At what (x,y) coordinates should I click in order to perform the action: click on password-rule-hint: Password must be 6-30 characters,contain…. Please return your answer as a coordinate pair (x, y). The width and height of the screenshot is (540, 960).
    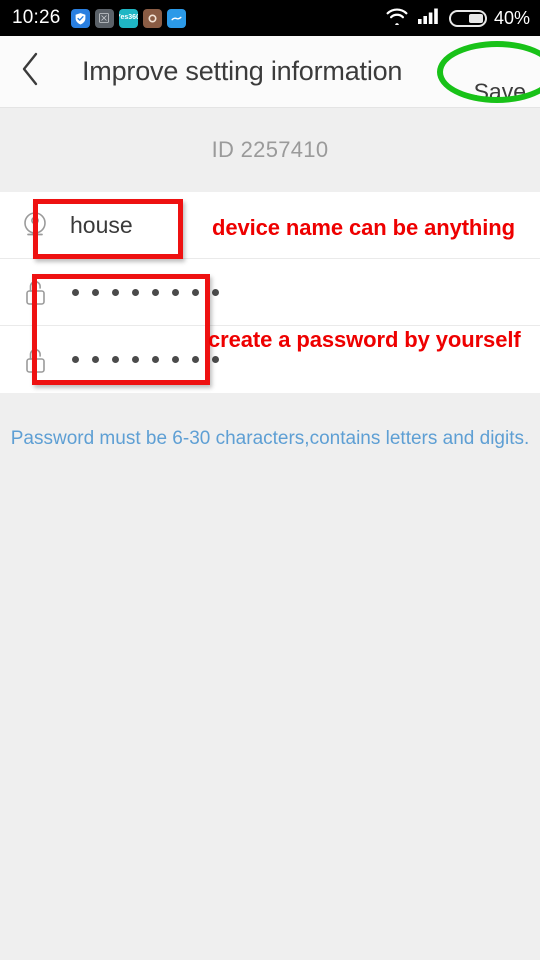
    Looking at the image, I should click on (270, 438).